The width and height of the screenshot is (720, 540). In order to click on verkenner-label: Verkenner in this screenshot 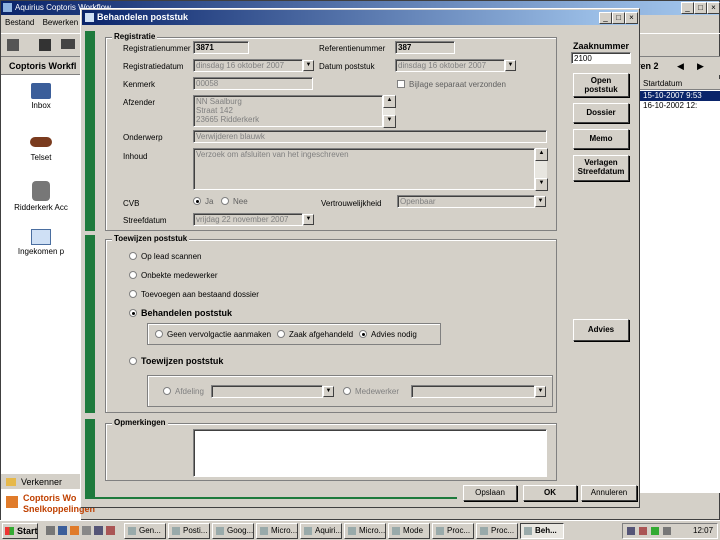, I will do `click(42, 482)`.